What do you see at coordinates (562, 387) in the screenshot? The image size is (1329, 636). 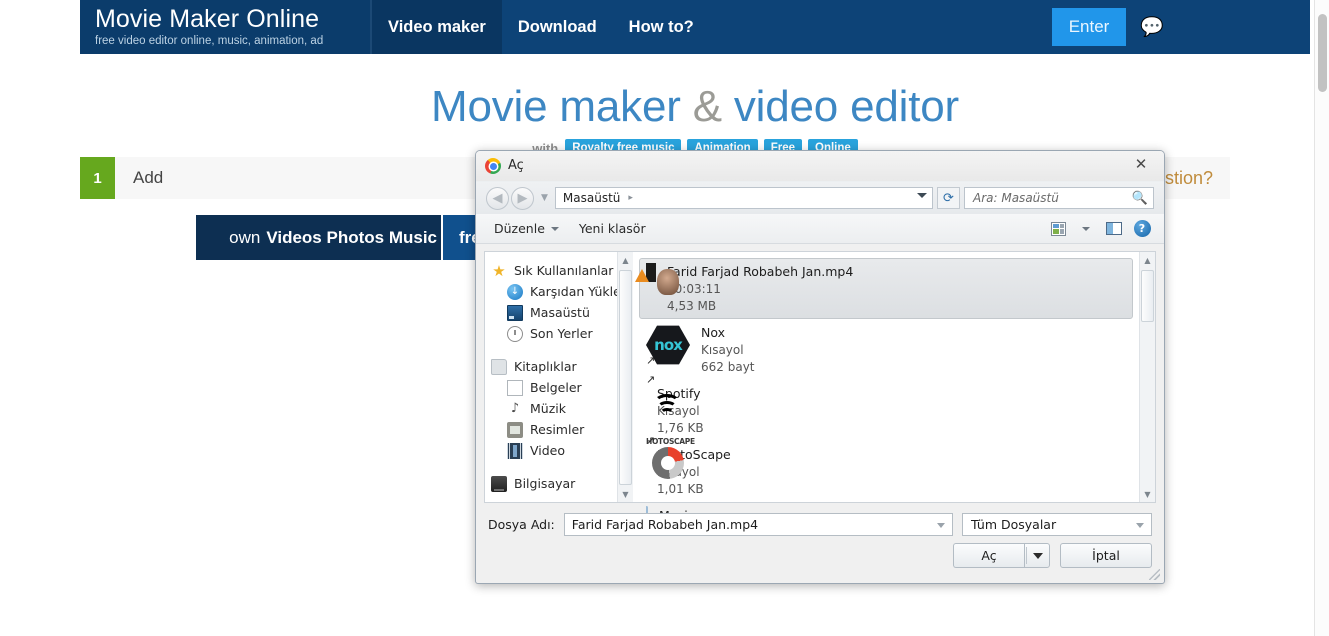 I see `sidebar-item-documents: Belgeler` at bounding box center [562, 387].